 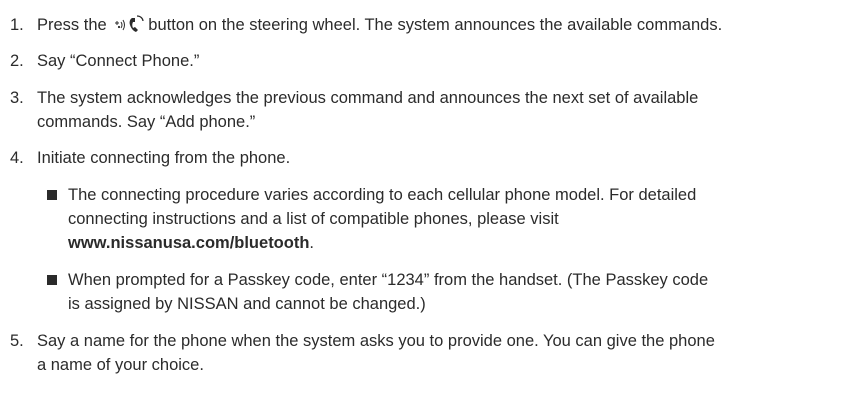 I want to click on link-punctuation: ., so click(x=312, y=243).